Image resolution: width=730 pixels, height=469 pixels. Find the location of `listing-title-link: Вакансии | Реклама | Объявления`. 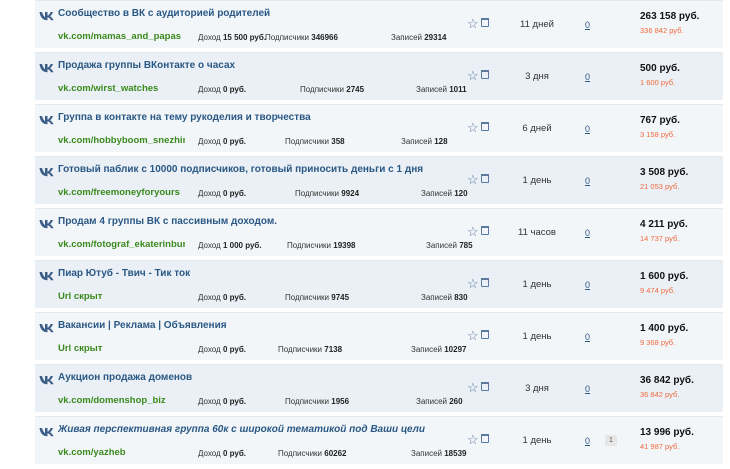

listing-title-link: Вакансии | Реклама | Объявления is located at coordinates (142, 325).